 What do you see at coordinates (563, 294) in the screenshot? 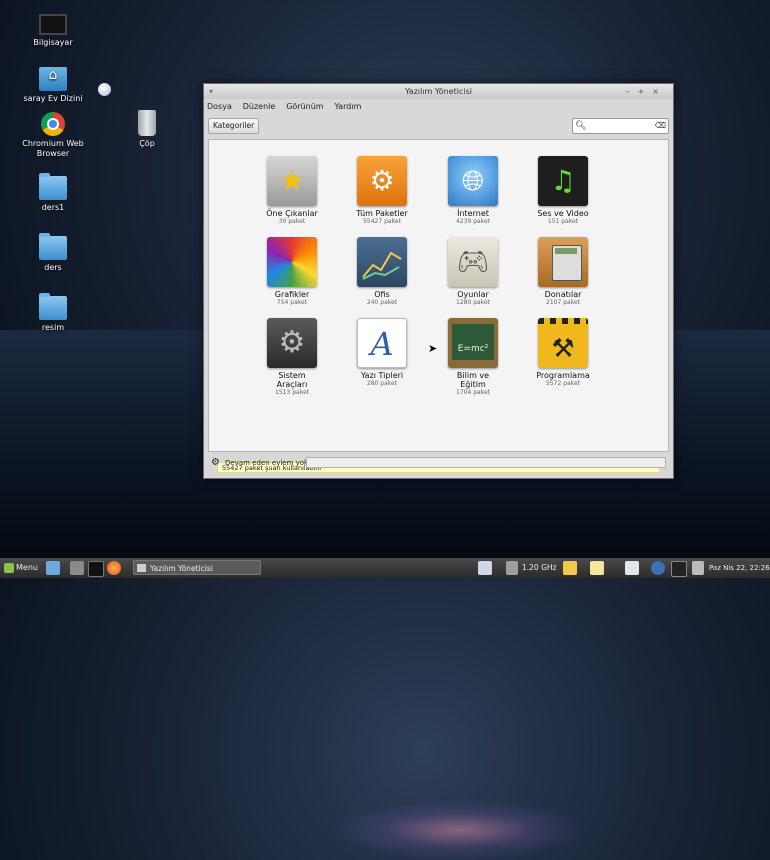
I see `category-name: Donatılar` at bounding box center [563, 294].